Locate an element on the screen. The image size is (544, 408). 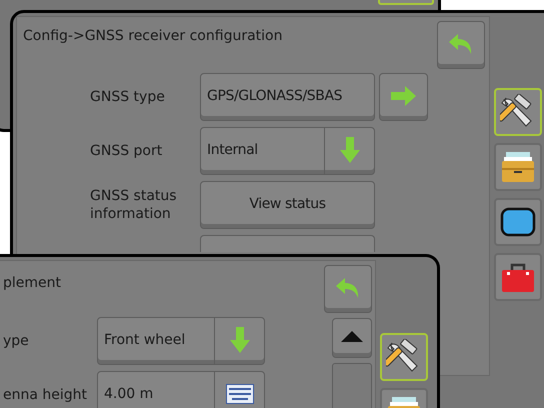
value-field: 4.00 m is located at coordinates (181, 389).